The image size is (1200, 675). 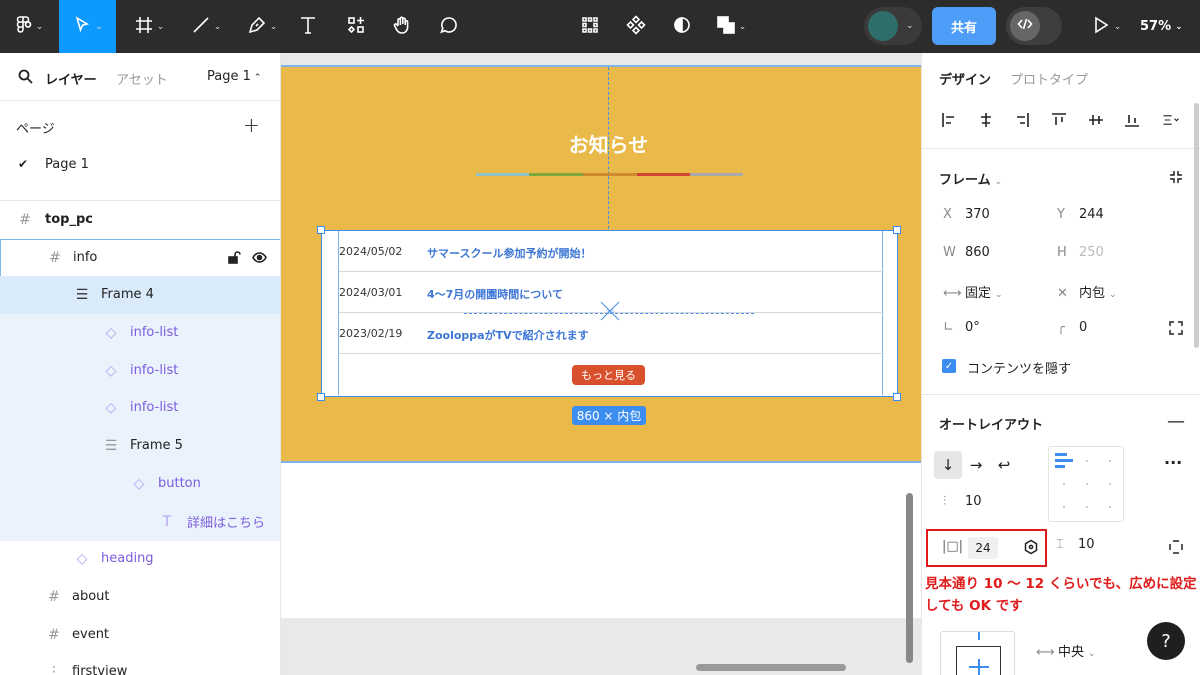 I want to click on figma-logo-icon, so click(x=23, y=27).